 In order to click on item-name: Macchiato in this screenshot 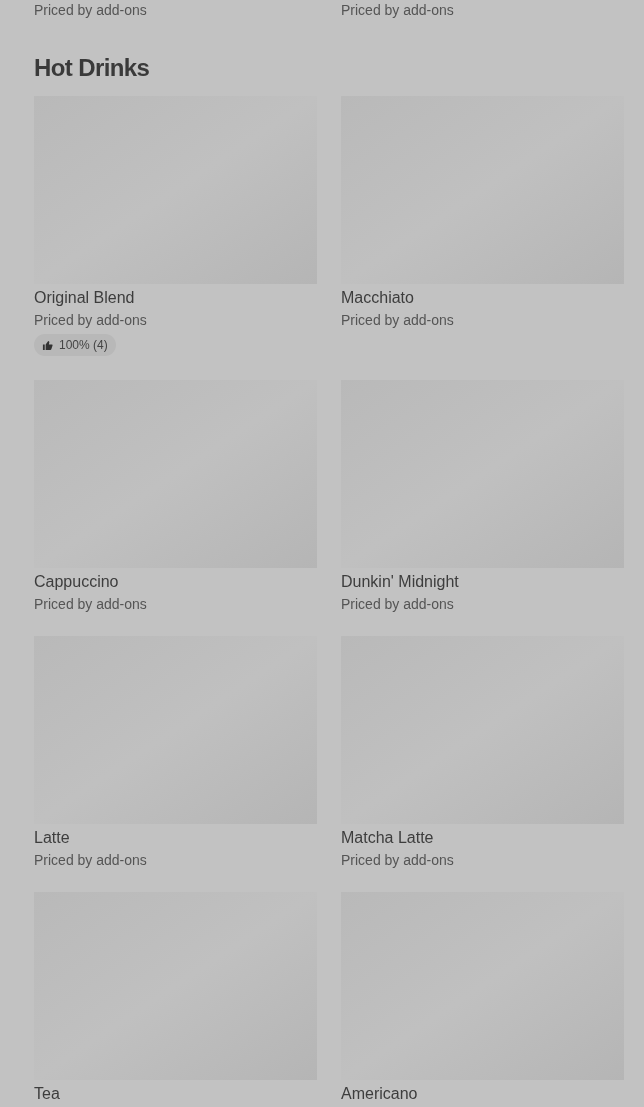, I will do `click(378, 298)`.